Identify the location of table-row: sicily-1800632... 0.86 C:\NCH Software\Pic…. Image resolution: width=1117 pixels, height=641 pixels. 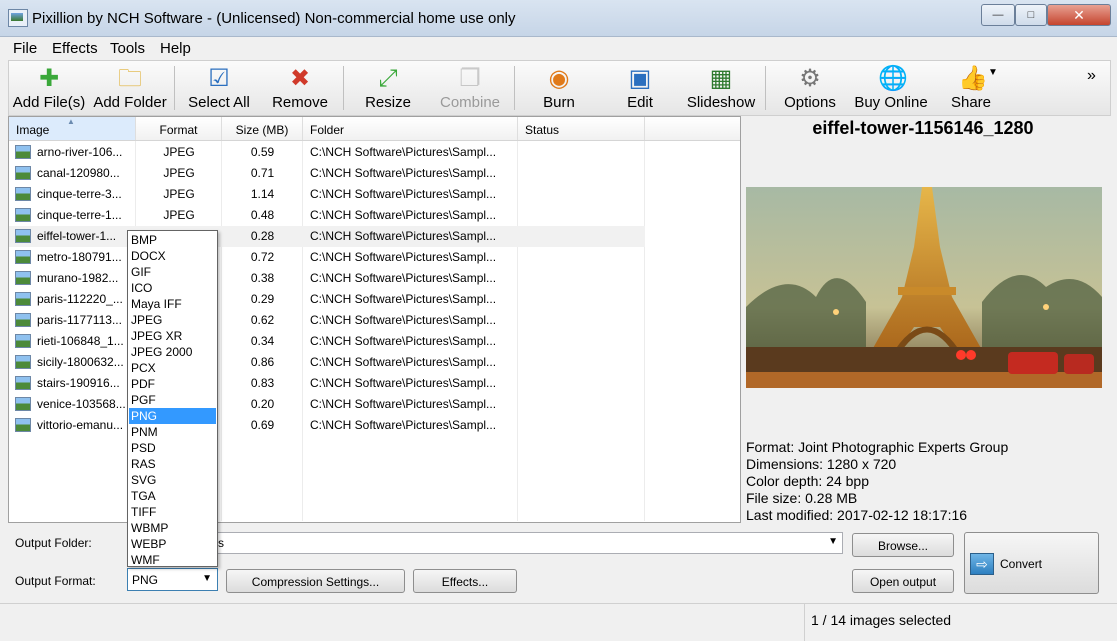
(374, 362).